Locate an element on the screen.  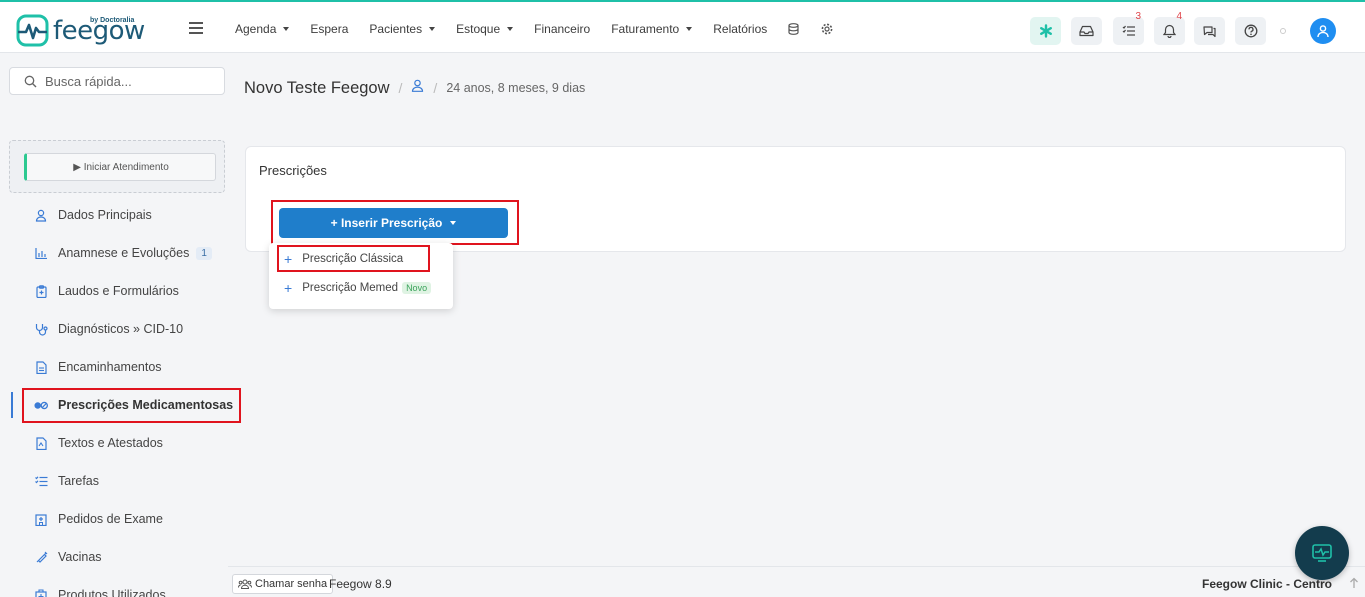
sidebar-item-pedidos-exame: Pedidos de Exame is located at coordinates (118, 519).